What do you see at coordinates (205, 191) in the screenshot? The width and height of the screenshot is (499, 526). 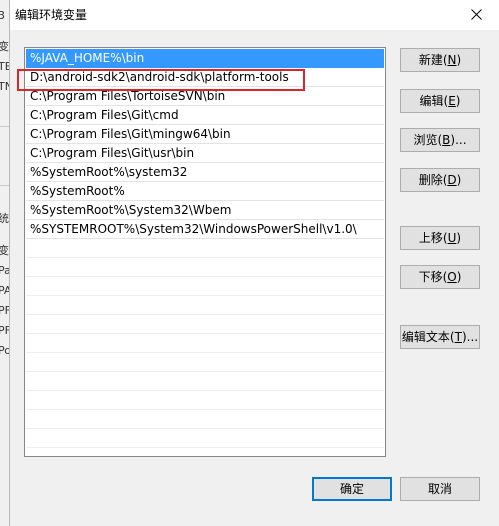 I see `path-list-item: %SystemRoot%` at bounding box center [205, 191].